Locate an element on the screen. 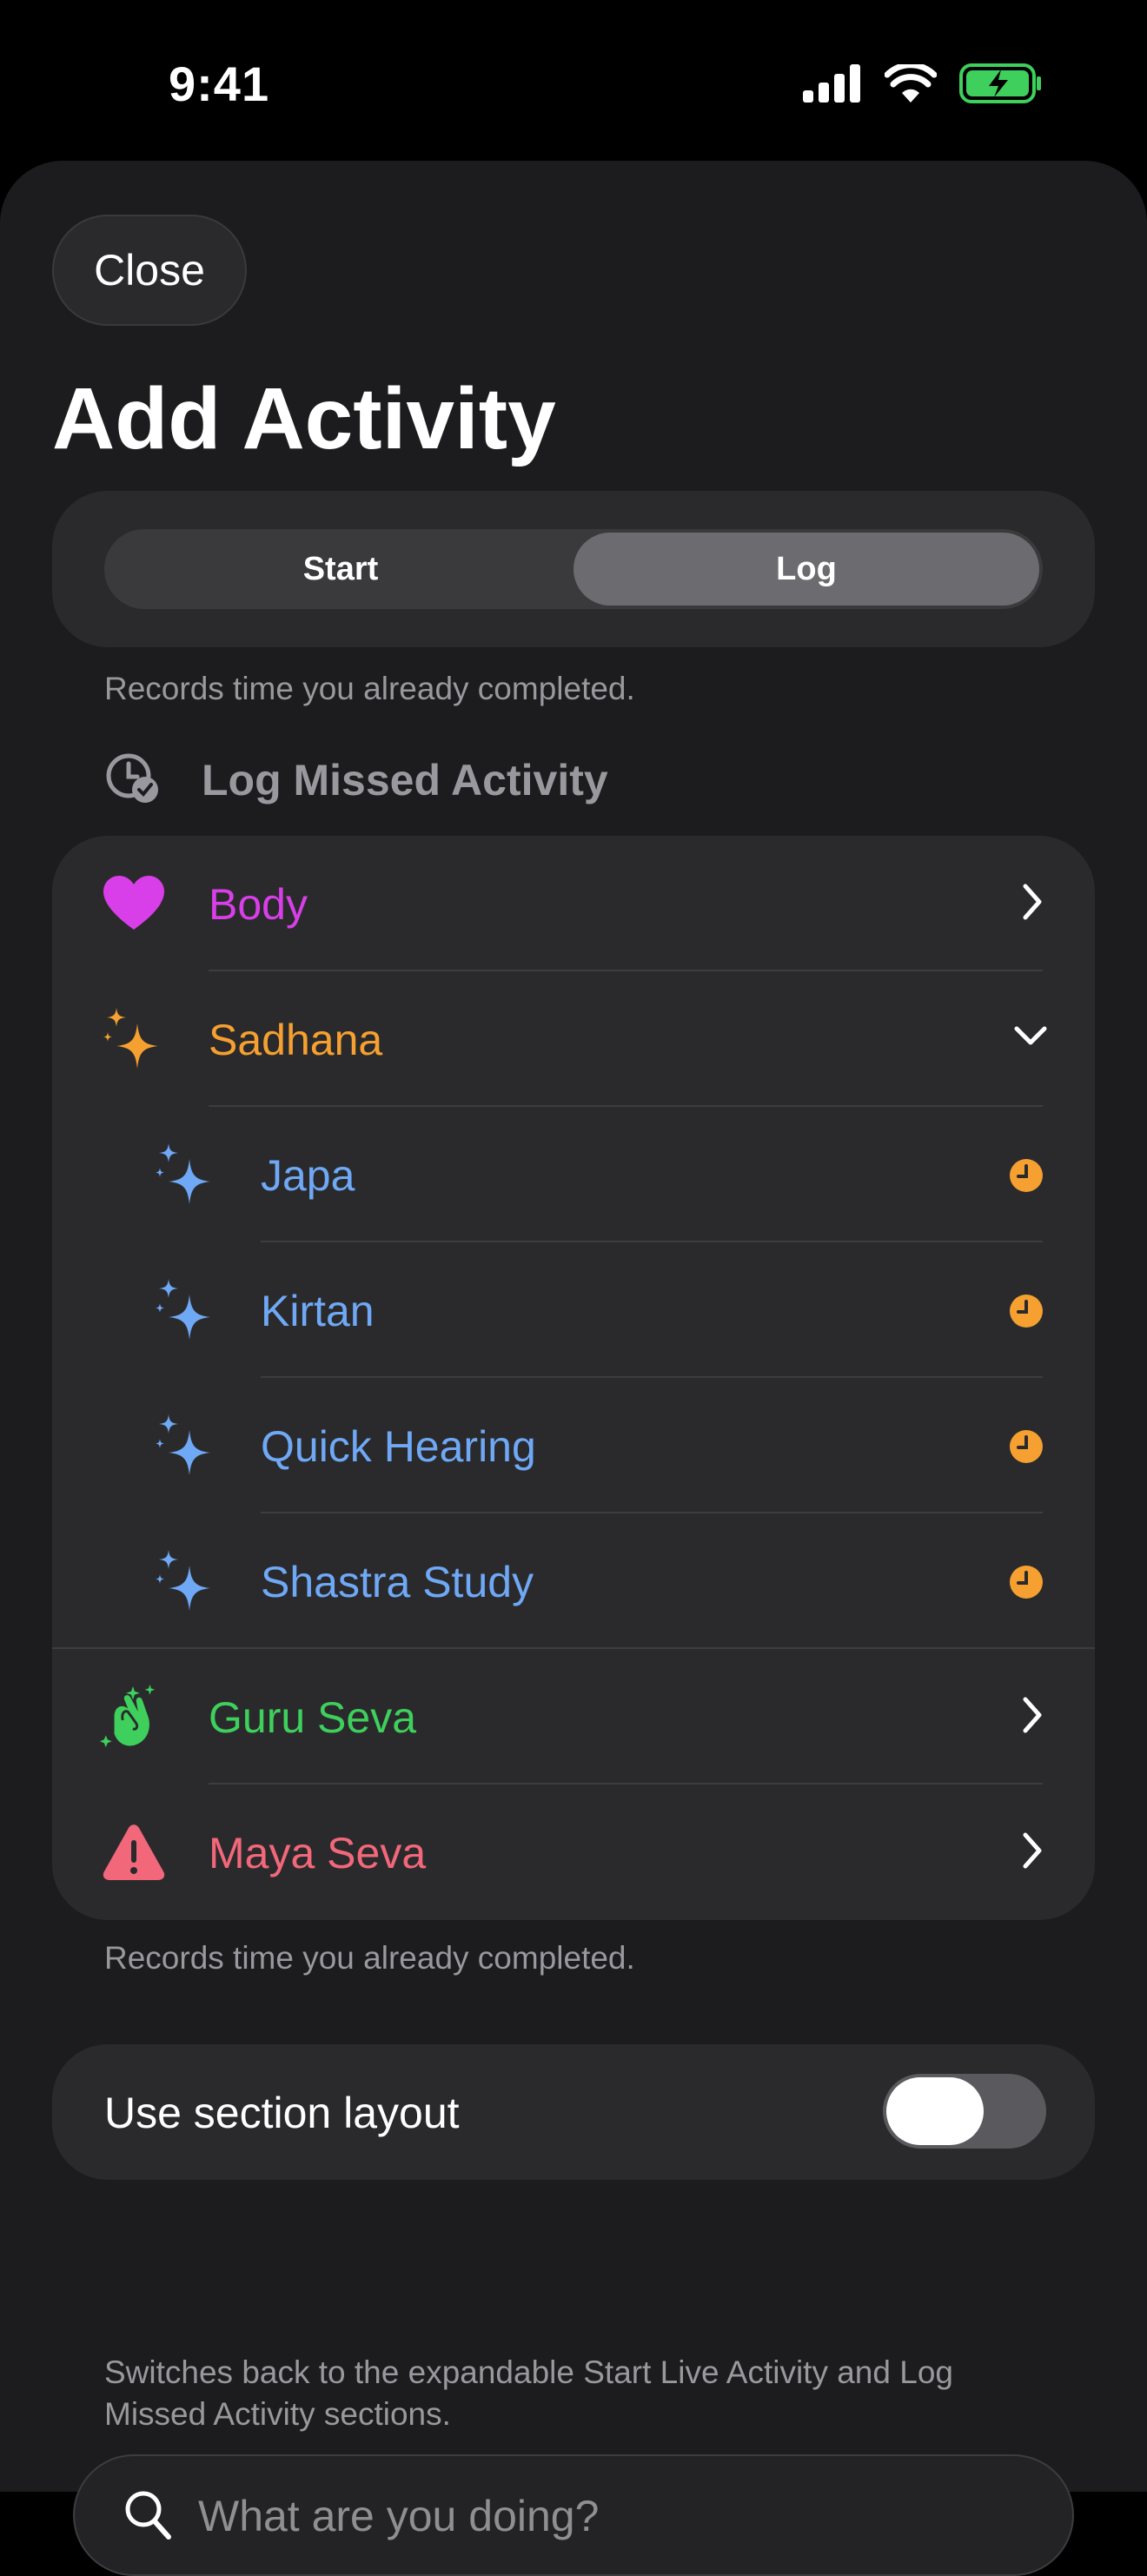  activity-label-japa: Japa is located at coordinates (308, 1175).